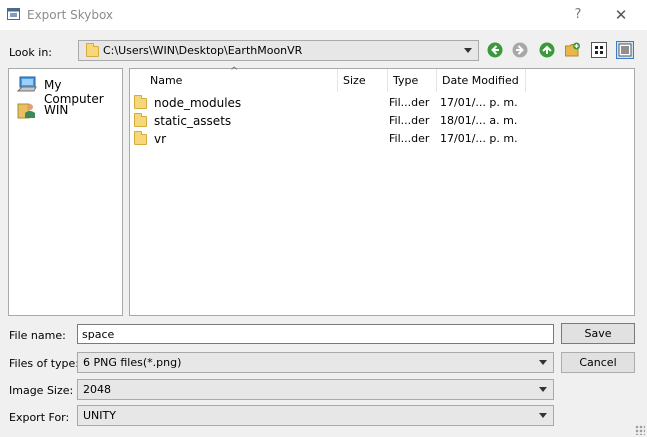  I want to click on table-row: static_assets Fil...der 18/01/... a. m., so click(382, 121).